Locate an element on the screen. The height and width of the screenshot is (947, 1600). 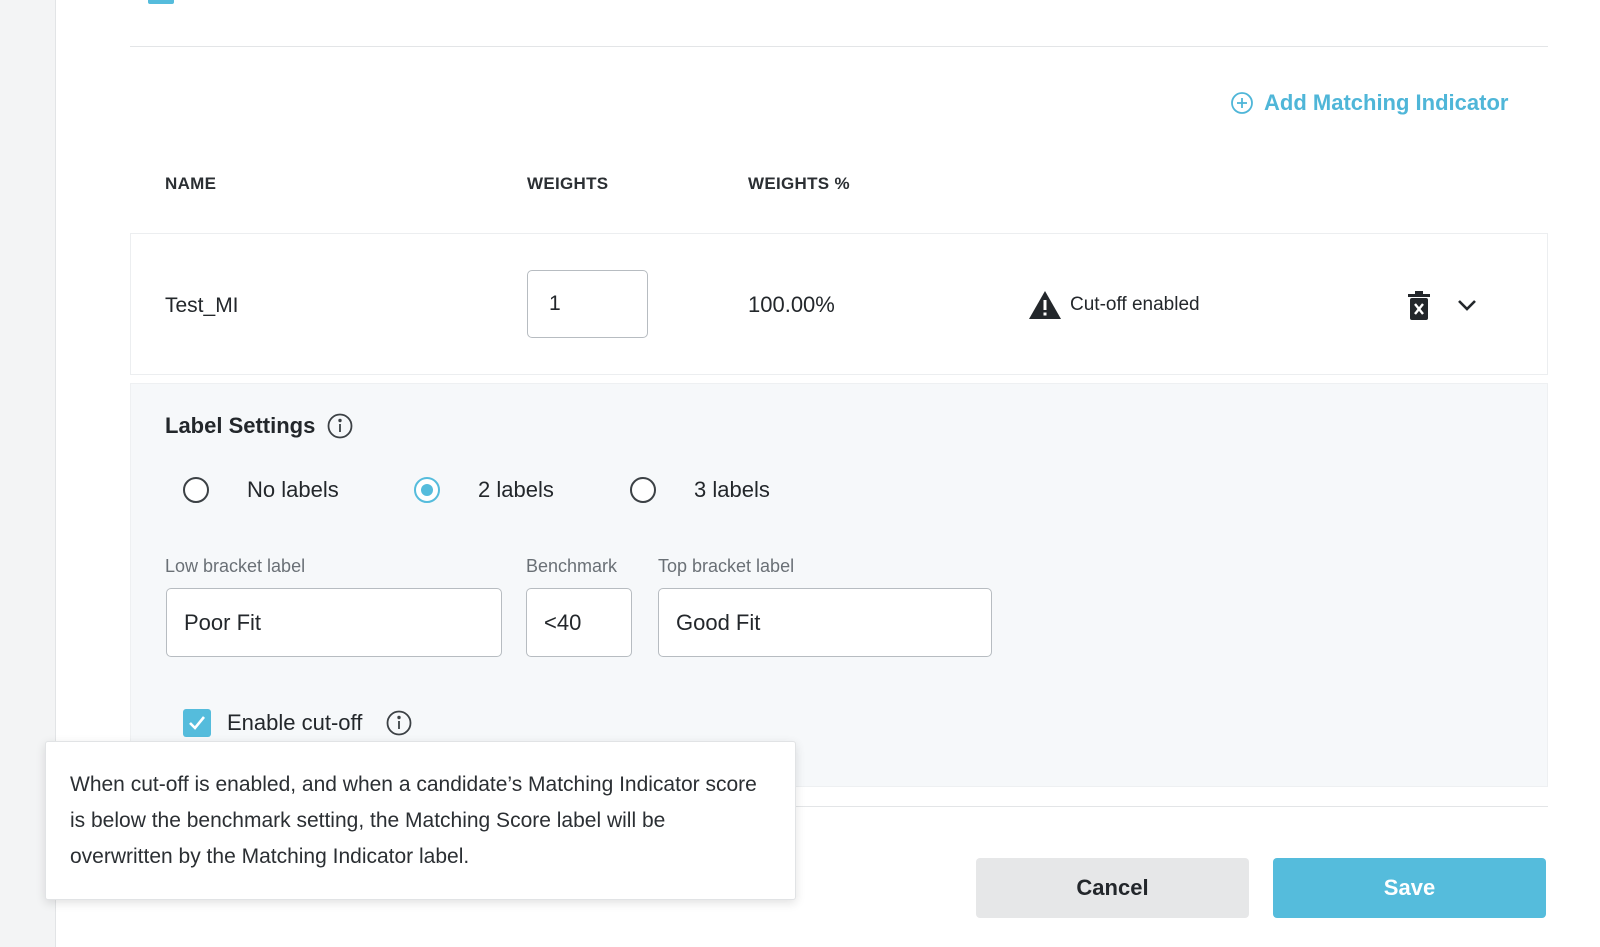
cutoff-status-label: Cut-off enabled is located at coordinates (1135, 304).